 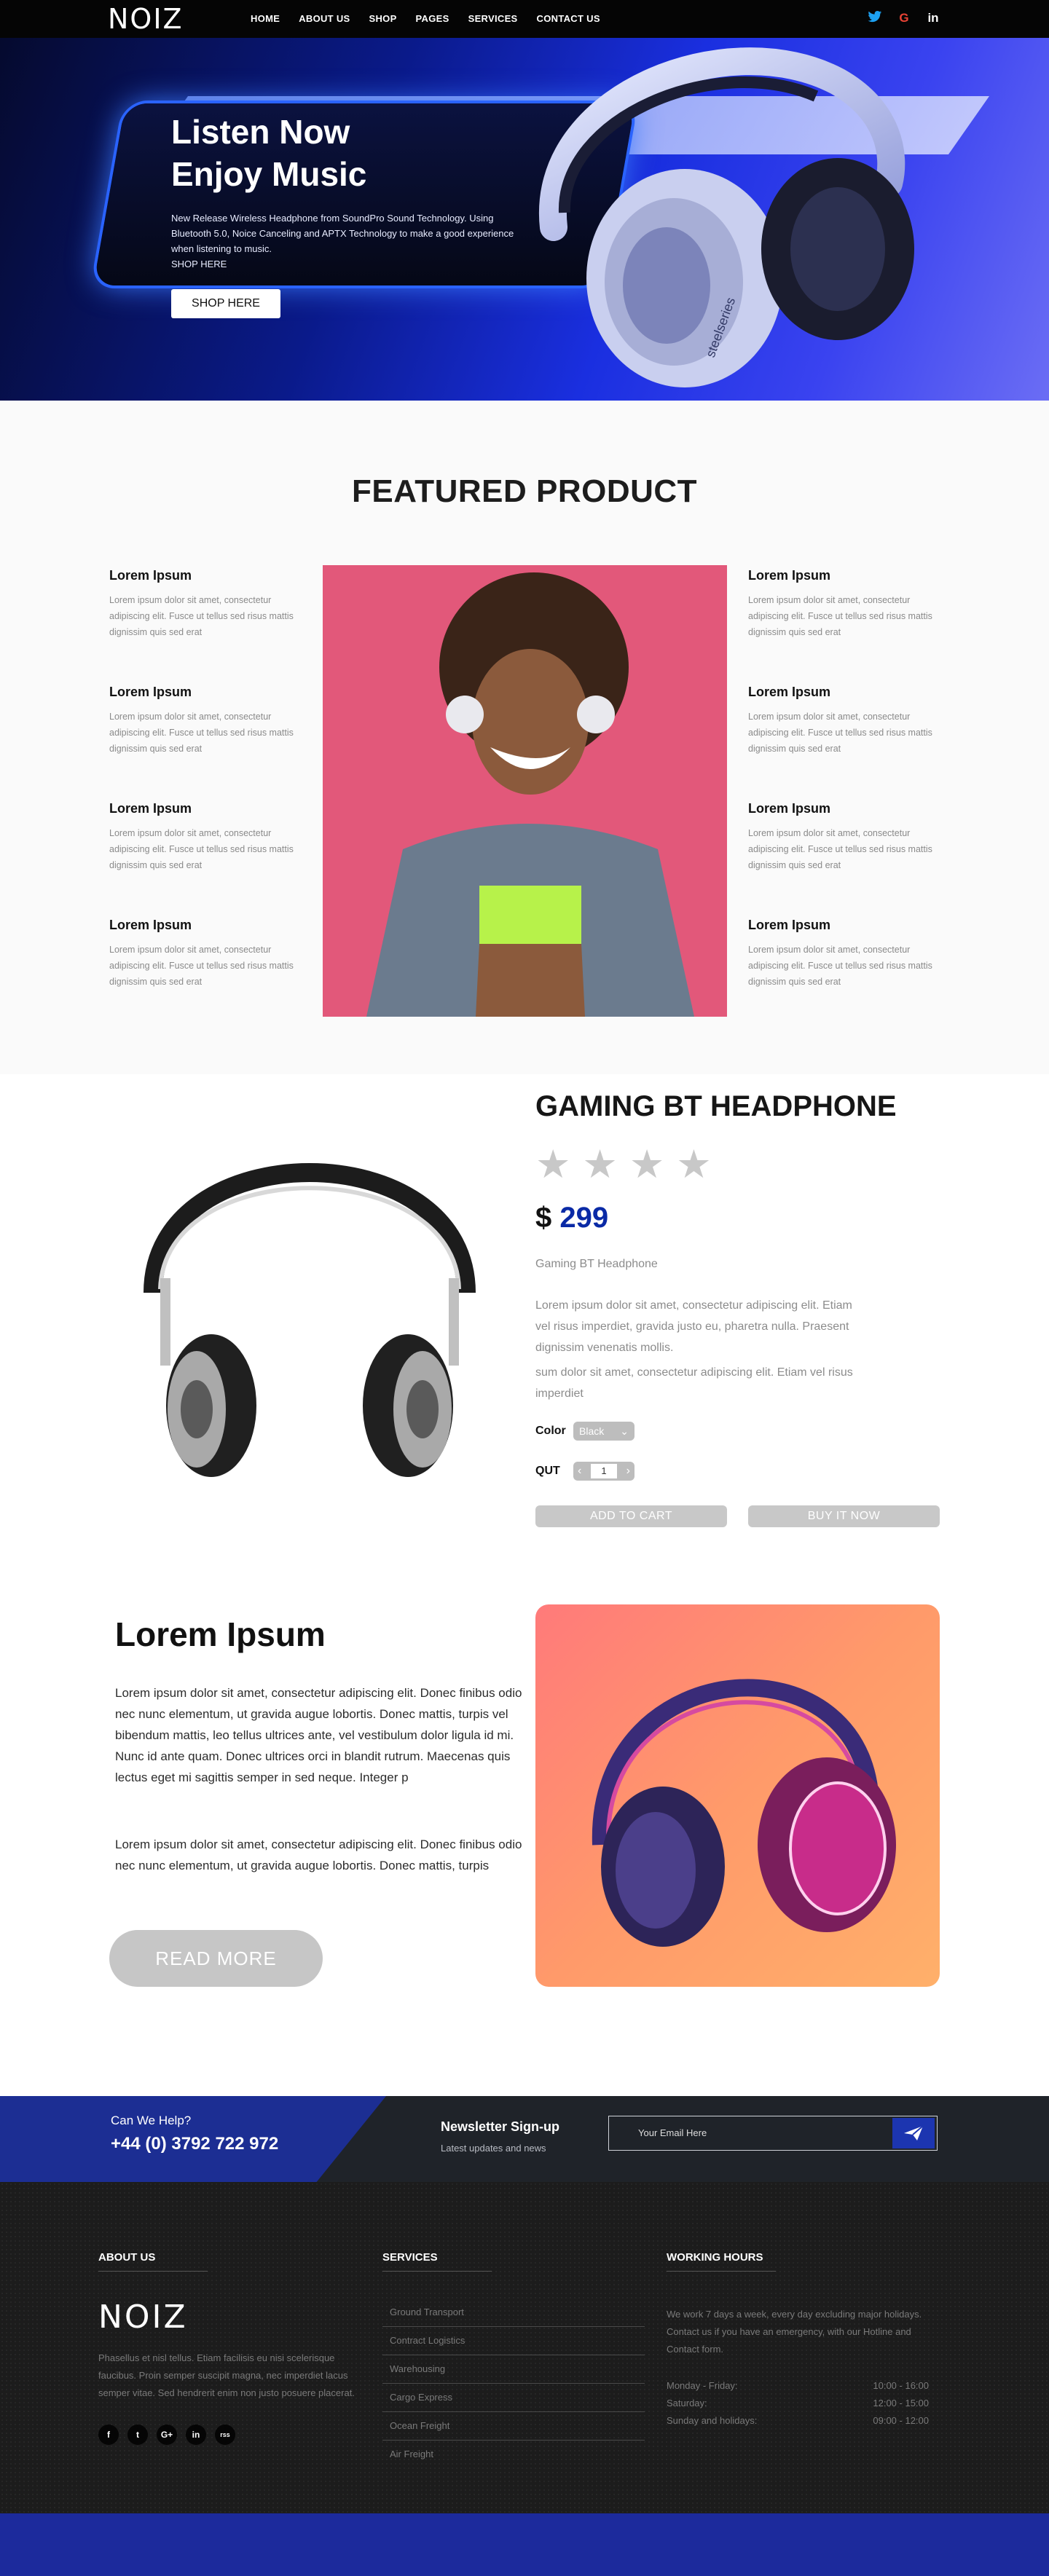 What do you see at coordinates (225, 303) in the screenshot?
I see `shop-here-button: SHOP HERE` at bounding box center [225, 303].